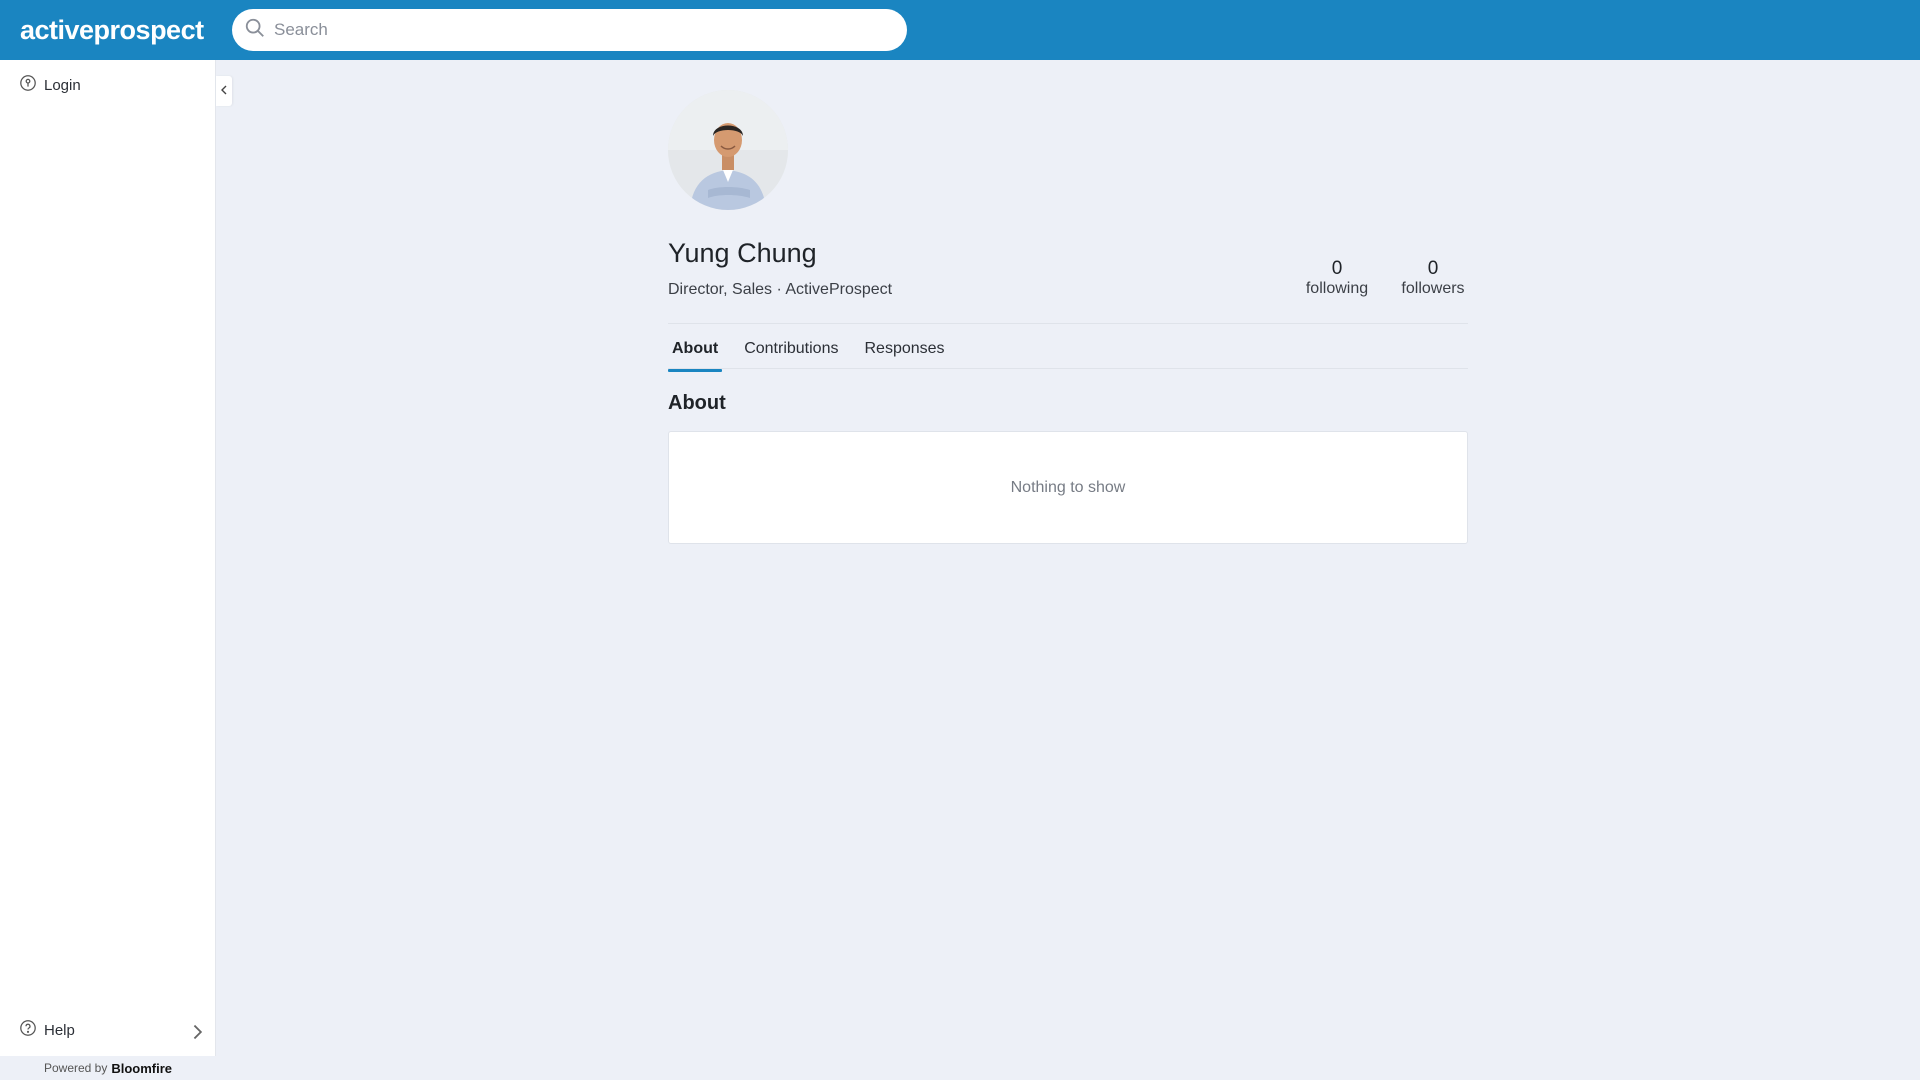 Image resolution: width=1920 pixels, height=1080 pixels. I want to click on sidebar-item-label: Help, so click(59, 1030).